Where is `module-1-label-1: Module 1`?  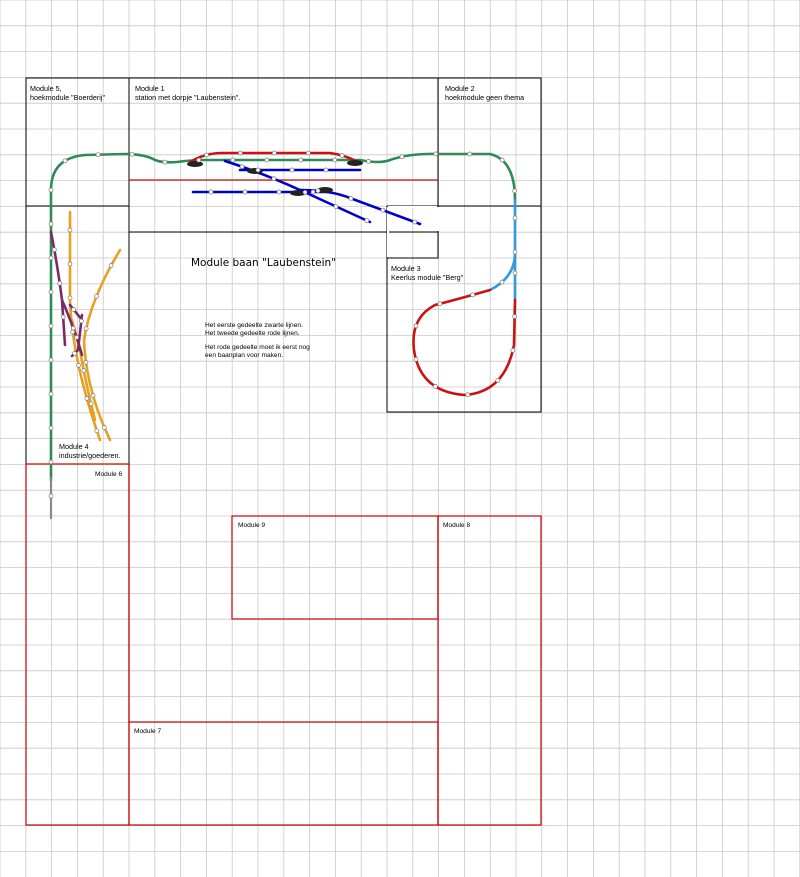
module-1-label-1: Module 1 is located at coordinates (150, 88).